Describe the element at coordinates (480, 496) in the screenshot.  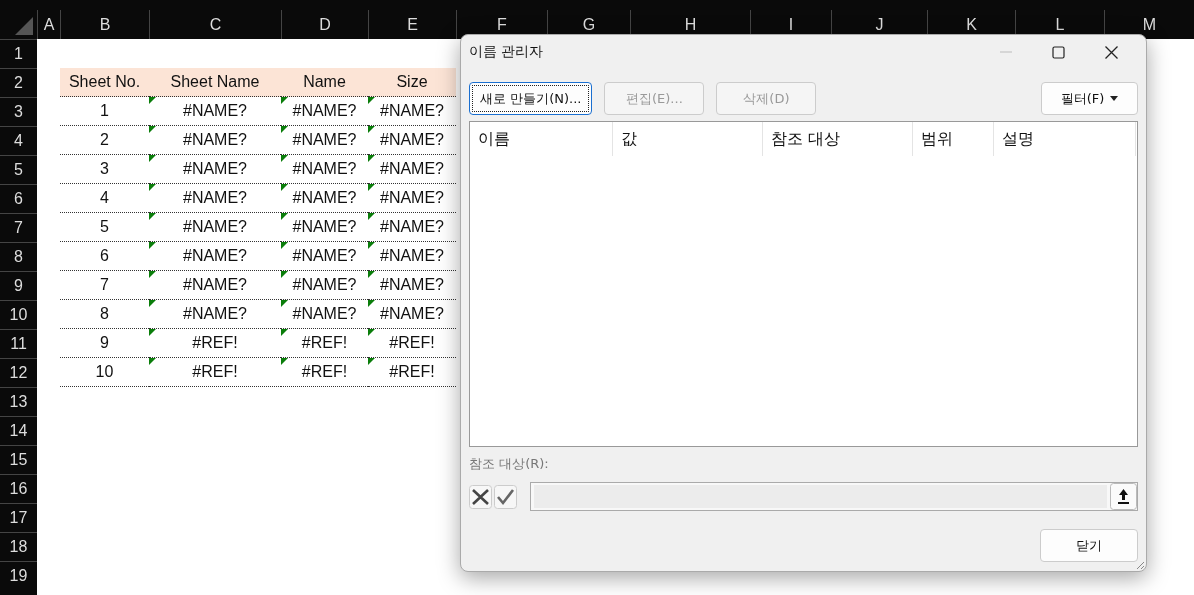
I see `cancel-icon` at that location.